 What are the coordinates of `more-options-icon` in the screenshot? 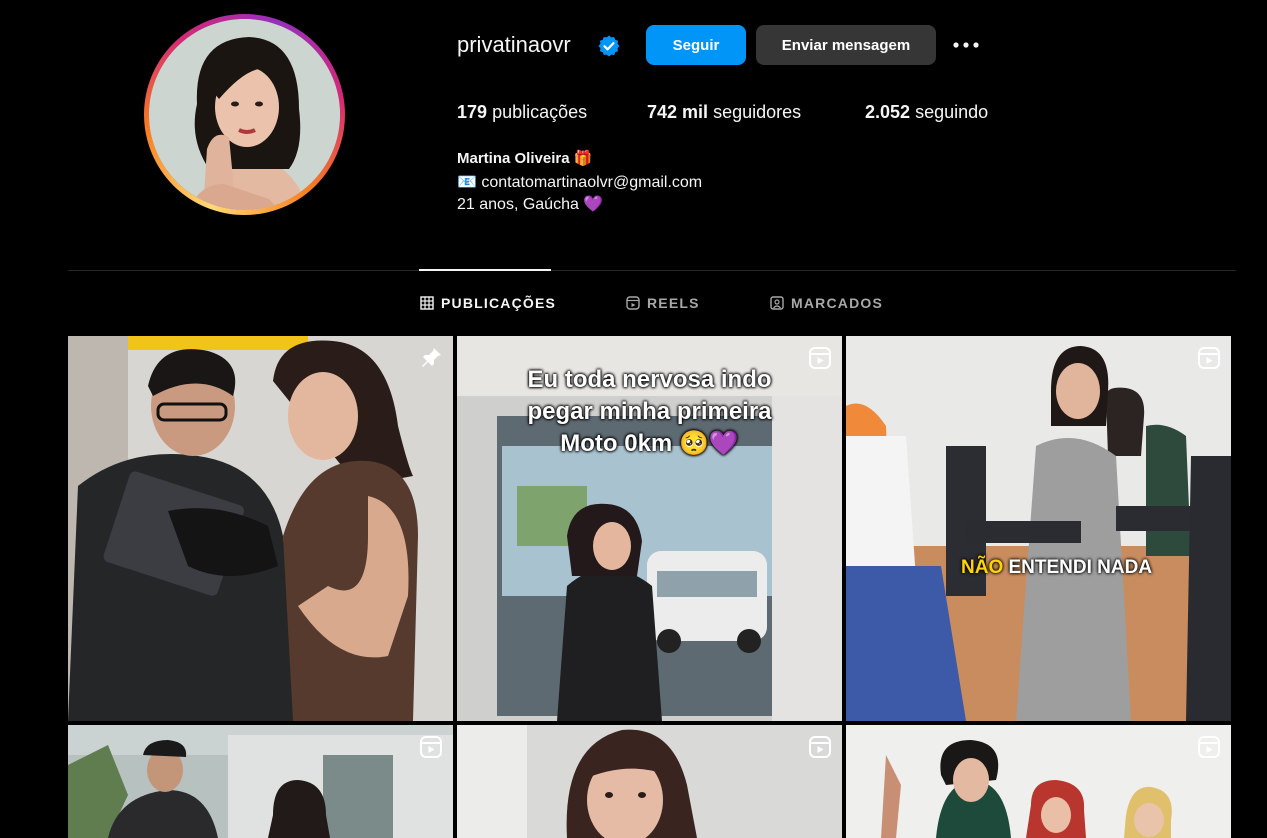 It's located at (966, 45).